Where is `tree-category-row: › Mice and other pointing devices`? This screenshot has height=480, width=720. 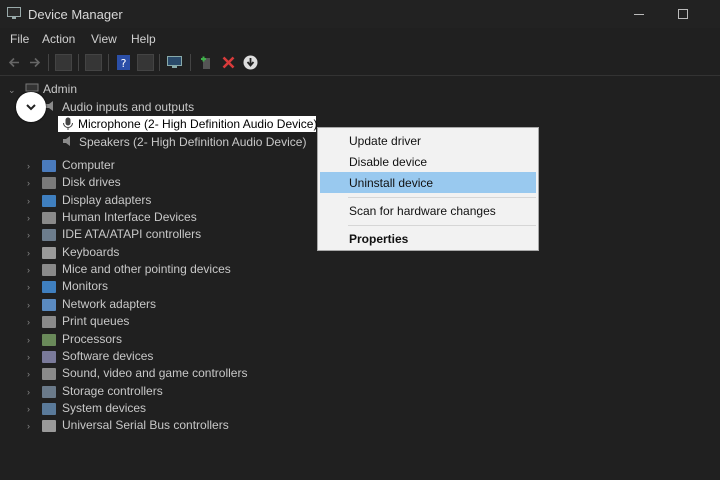
tree-category-row: › Mice and other pointing devices is located at coordinates (150, 270).